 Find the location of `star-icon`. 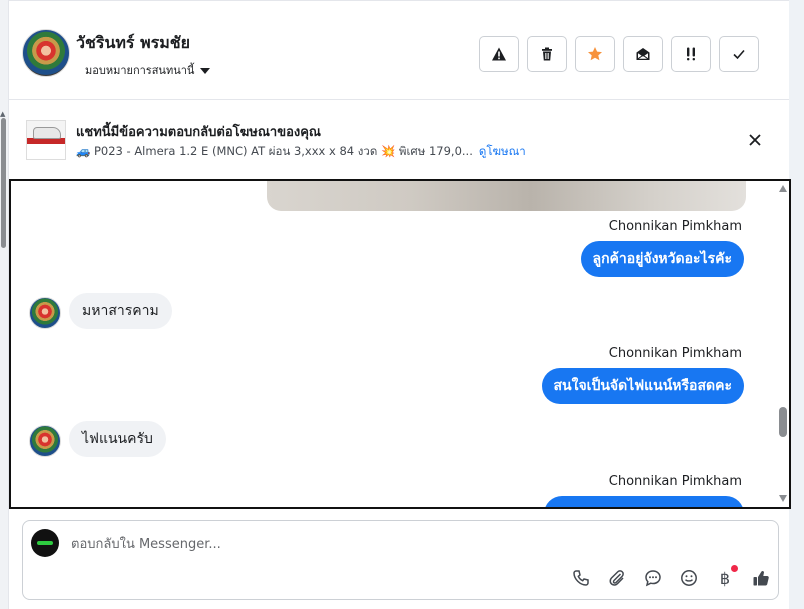

star-icon is located at coordinates (595, 54).